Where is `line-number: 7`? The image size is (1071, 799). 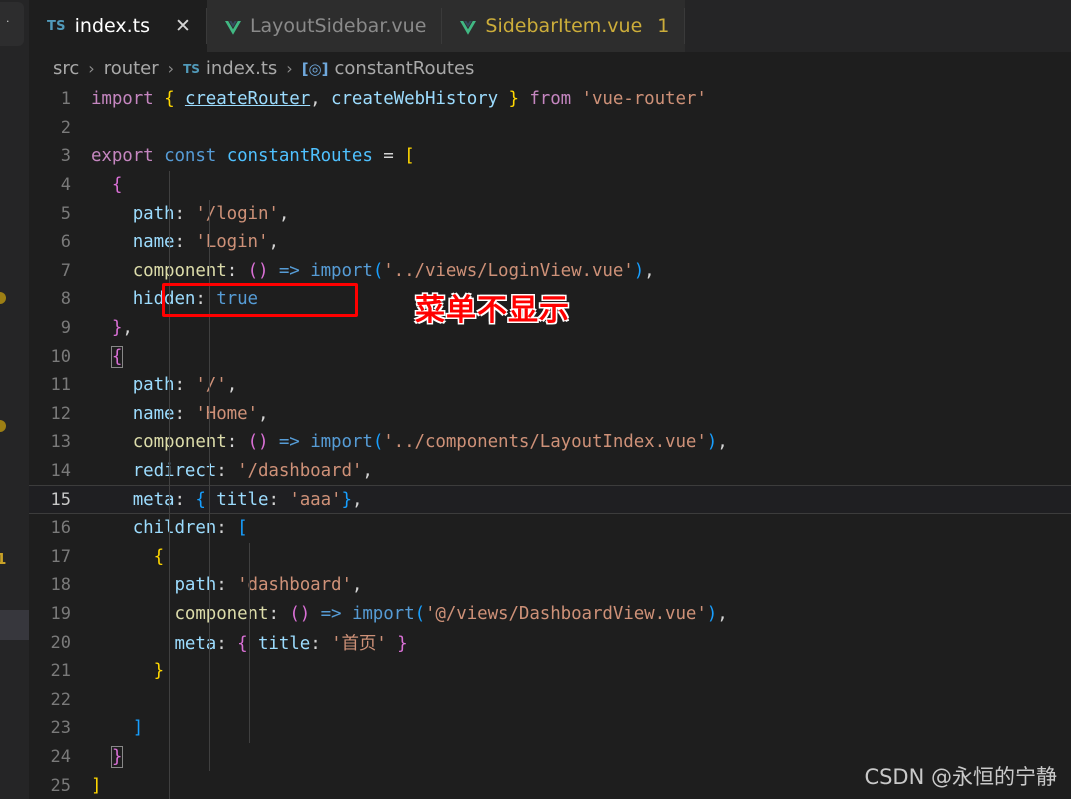
line-number: 7 is located at coordinates (65, 270).